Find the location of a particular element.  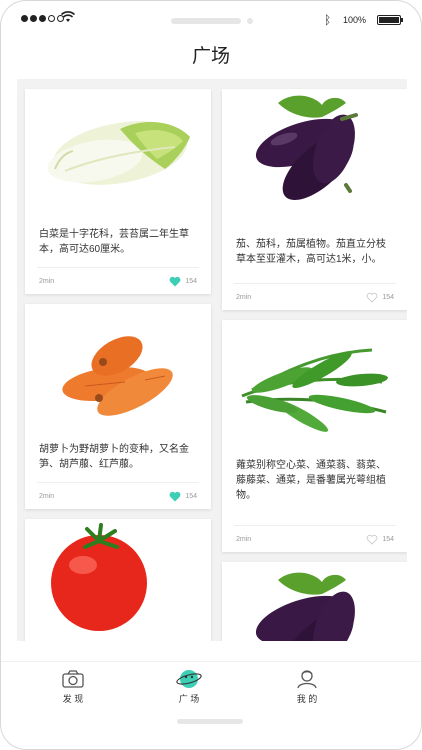

tab-bar: 发 现 广 场 我 的 is located at coordinates (211, 685).